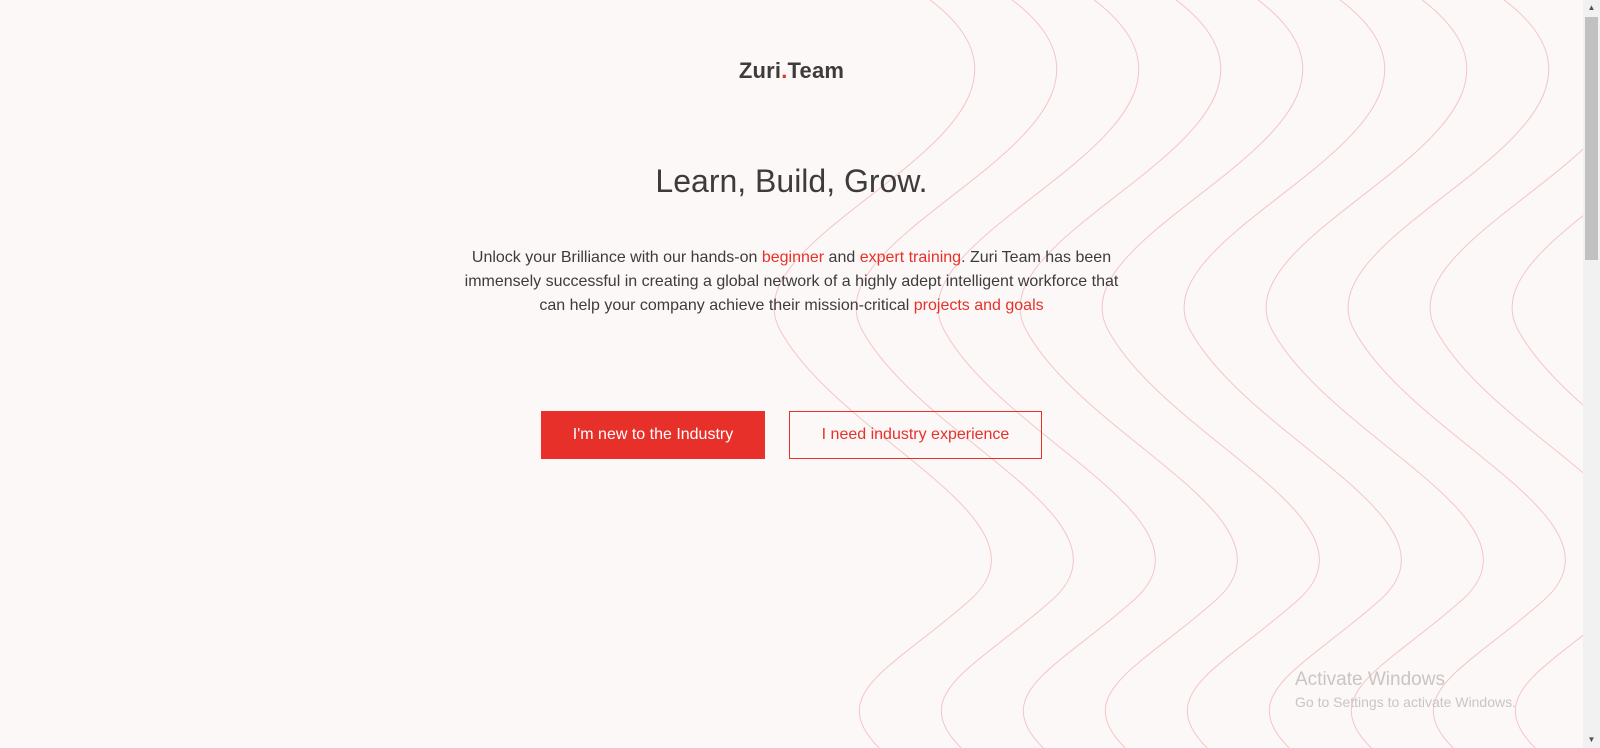 This screenshot has height=748, width=1600. Describe the element at coordinates (816, 70) in the screenshot. I see `logo-text-team: Team` at that location.